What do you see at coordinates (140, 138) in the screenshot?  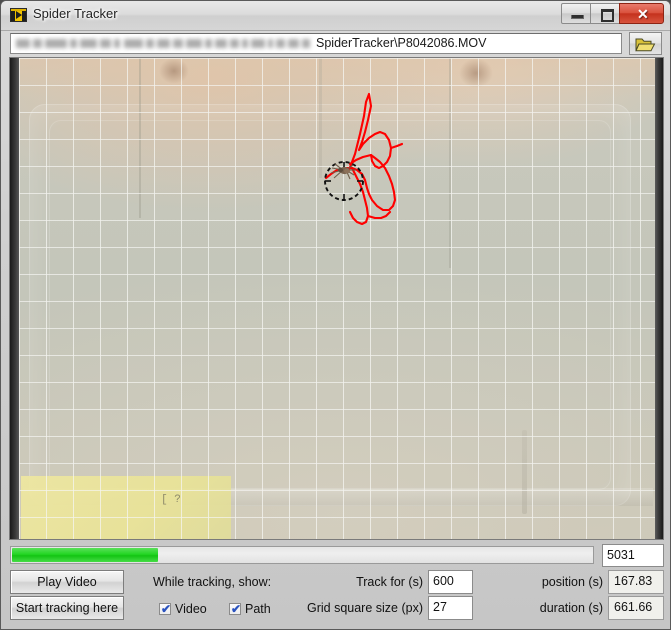 I see `scene-seam-a` at bounding box center [140, 138].